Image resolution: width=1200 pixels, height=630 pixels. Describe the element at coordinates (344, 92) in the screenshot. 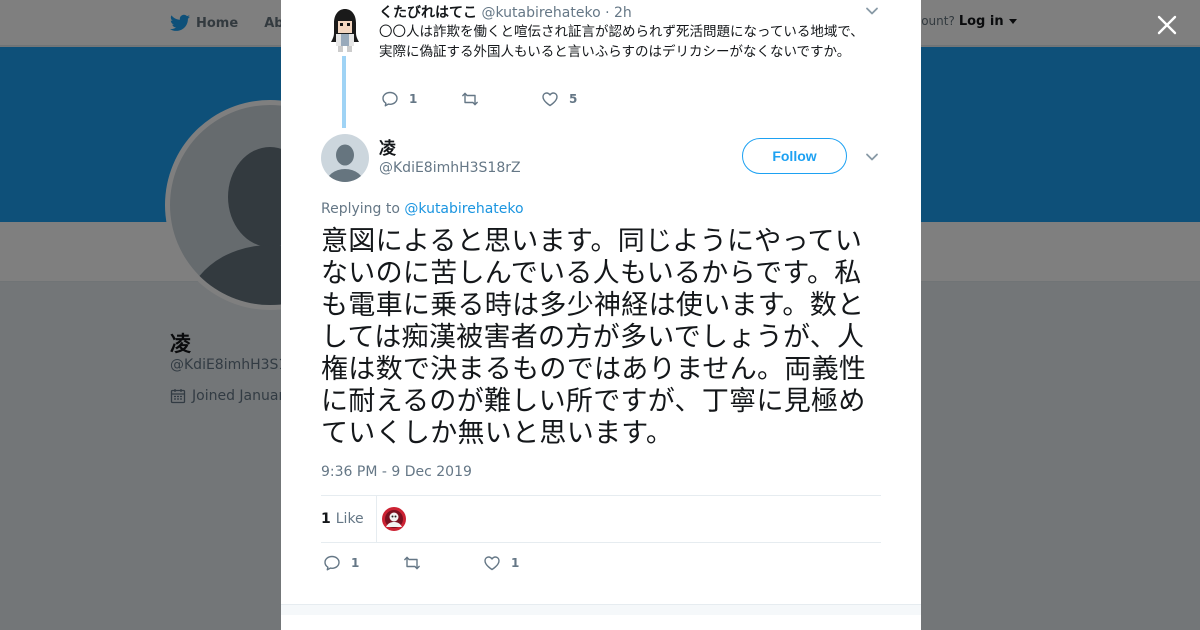

I see `thread-line` at that location.